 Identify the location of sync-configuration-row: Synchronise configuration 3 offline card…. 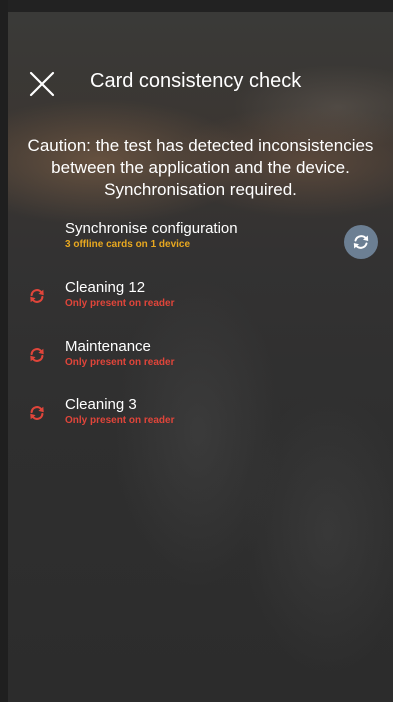
(200, 242).